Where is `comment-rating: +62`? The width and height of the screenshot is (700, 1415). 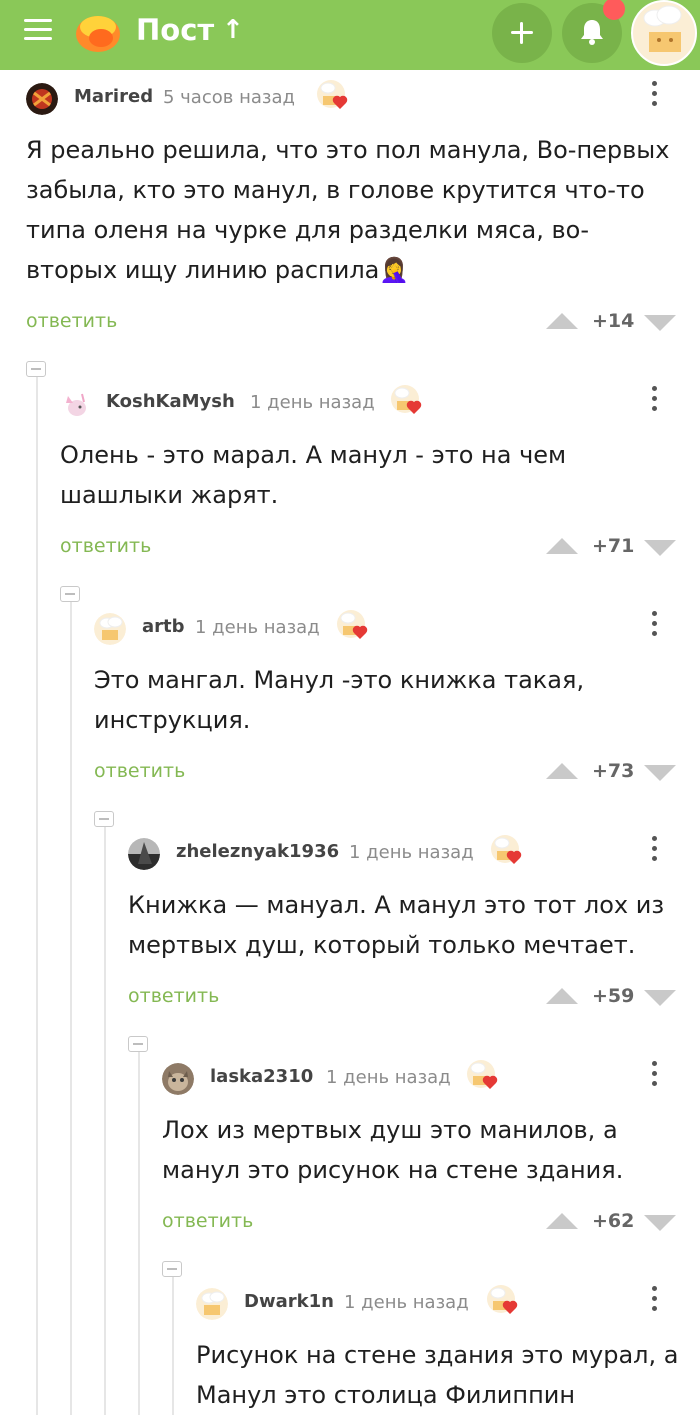 comment-rating: +62 is located at coordinates (613, 1221).